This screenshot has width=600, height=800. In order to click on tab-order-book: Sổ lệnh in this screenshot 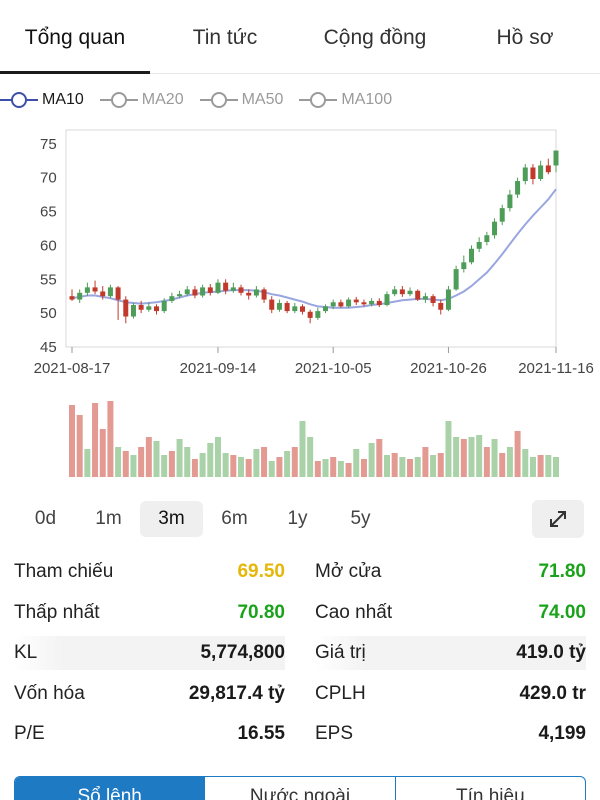, I will do `click(110, 788)`.